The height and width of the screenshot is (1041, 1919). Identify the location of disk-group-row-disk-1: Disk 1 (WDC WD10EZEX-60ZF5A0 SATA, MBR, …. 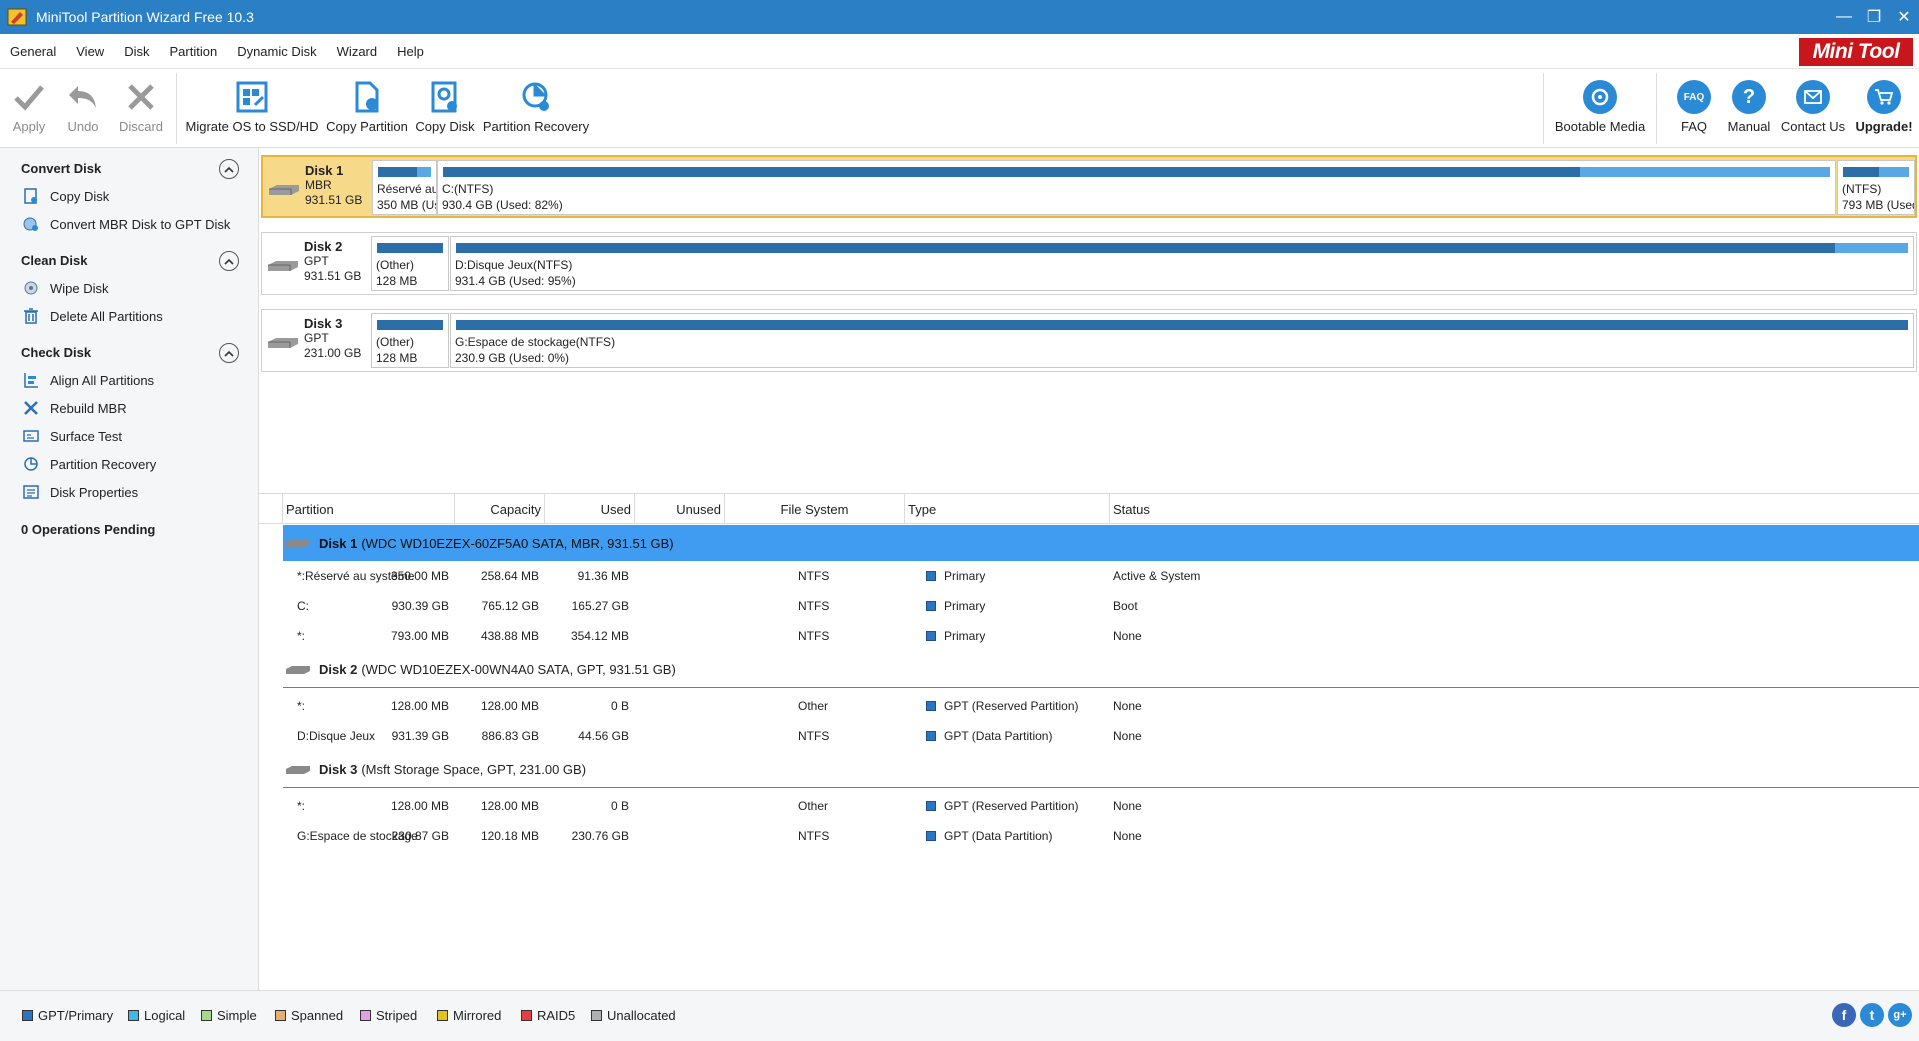
(1101, 543).